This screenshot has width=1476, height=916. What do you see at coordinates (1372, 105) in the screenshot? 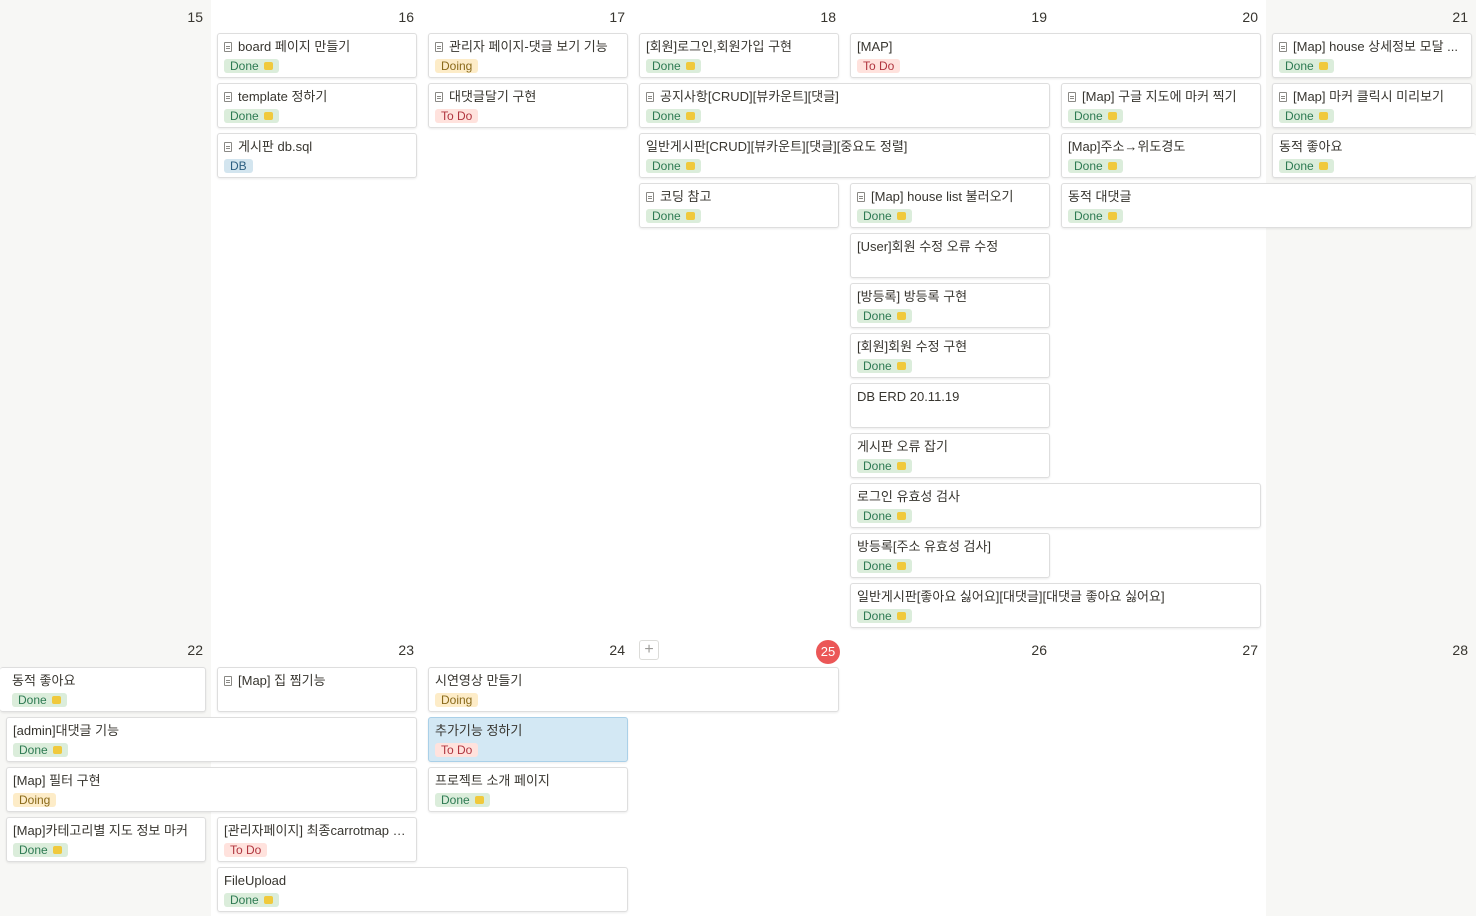
I see `event-card: [Map] 마커 클릭시 미리보기 Done` at bounding box center [1372, 105].